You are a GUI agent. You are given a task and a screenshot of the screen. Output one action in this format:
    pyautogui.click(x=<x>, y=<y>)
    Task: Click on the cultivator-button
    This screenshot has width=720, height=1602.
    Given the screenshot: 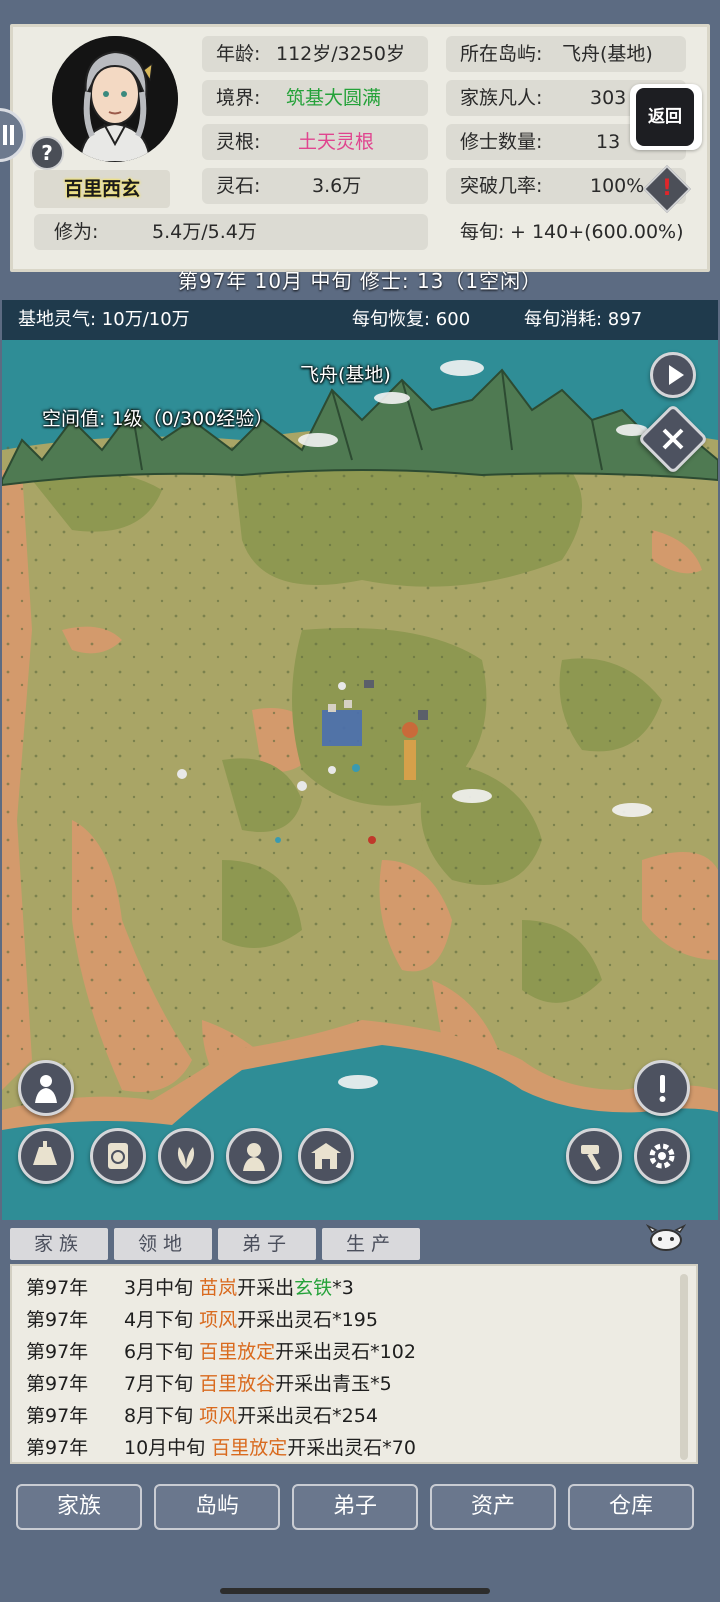 What is the action you would take?
    pyautogui.click(x=46, y=1088)
    